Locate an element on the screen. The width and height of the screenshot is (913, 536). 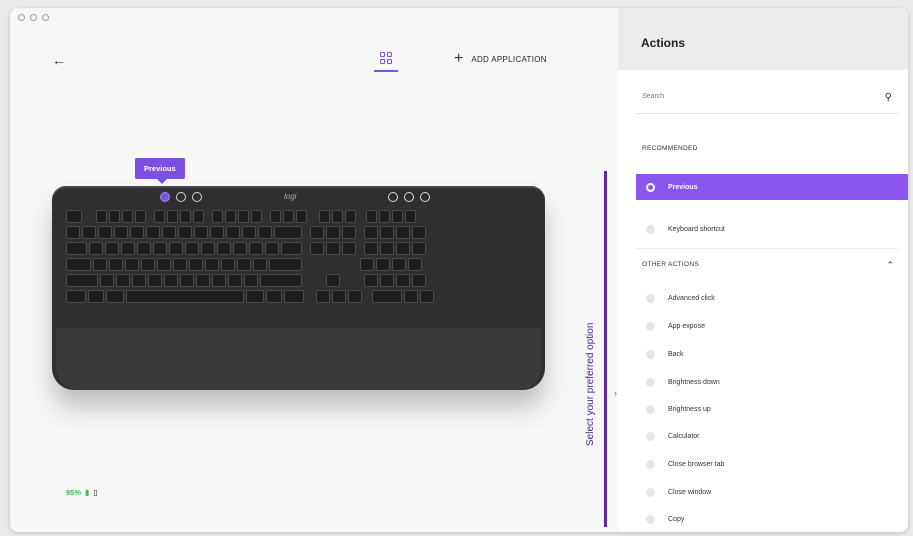
caps-lock-key is located at coordinates (78, 264).